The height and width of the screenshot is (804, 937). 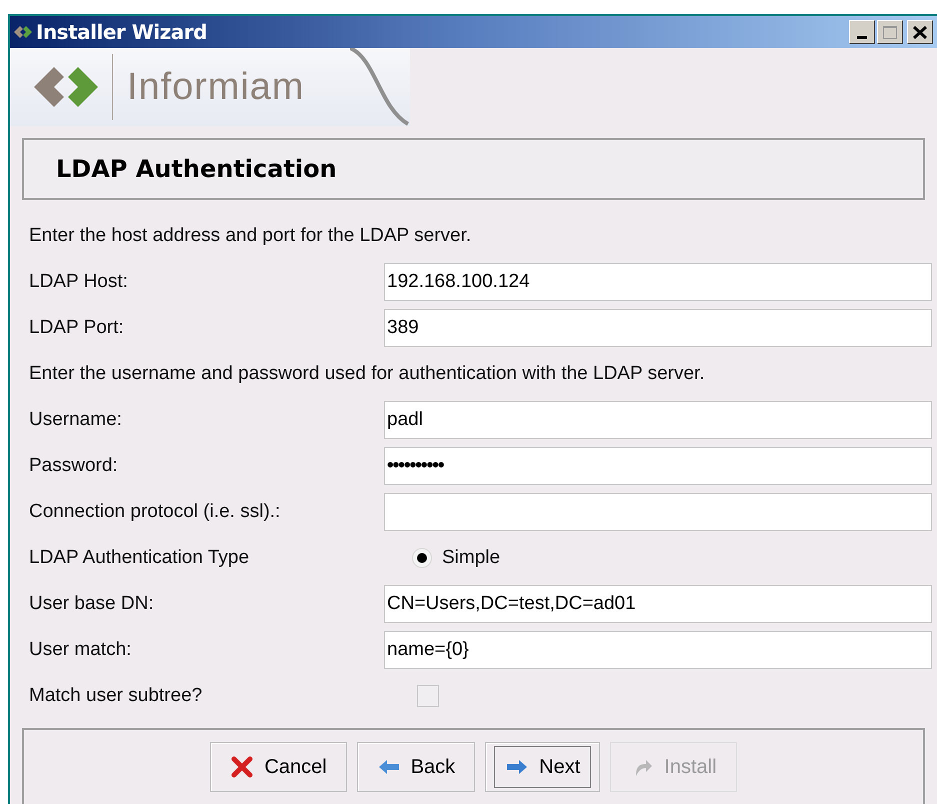 I want to click on field-label: User base DN:, so click(x=92, y=604).